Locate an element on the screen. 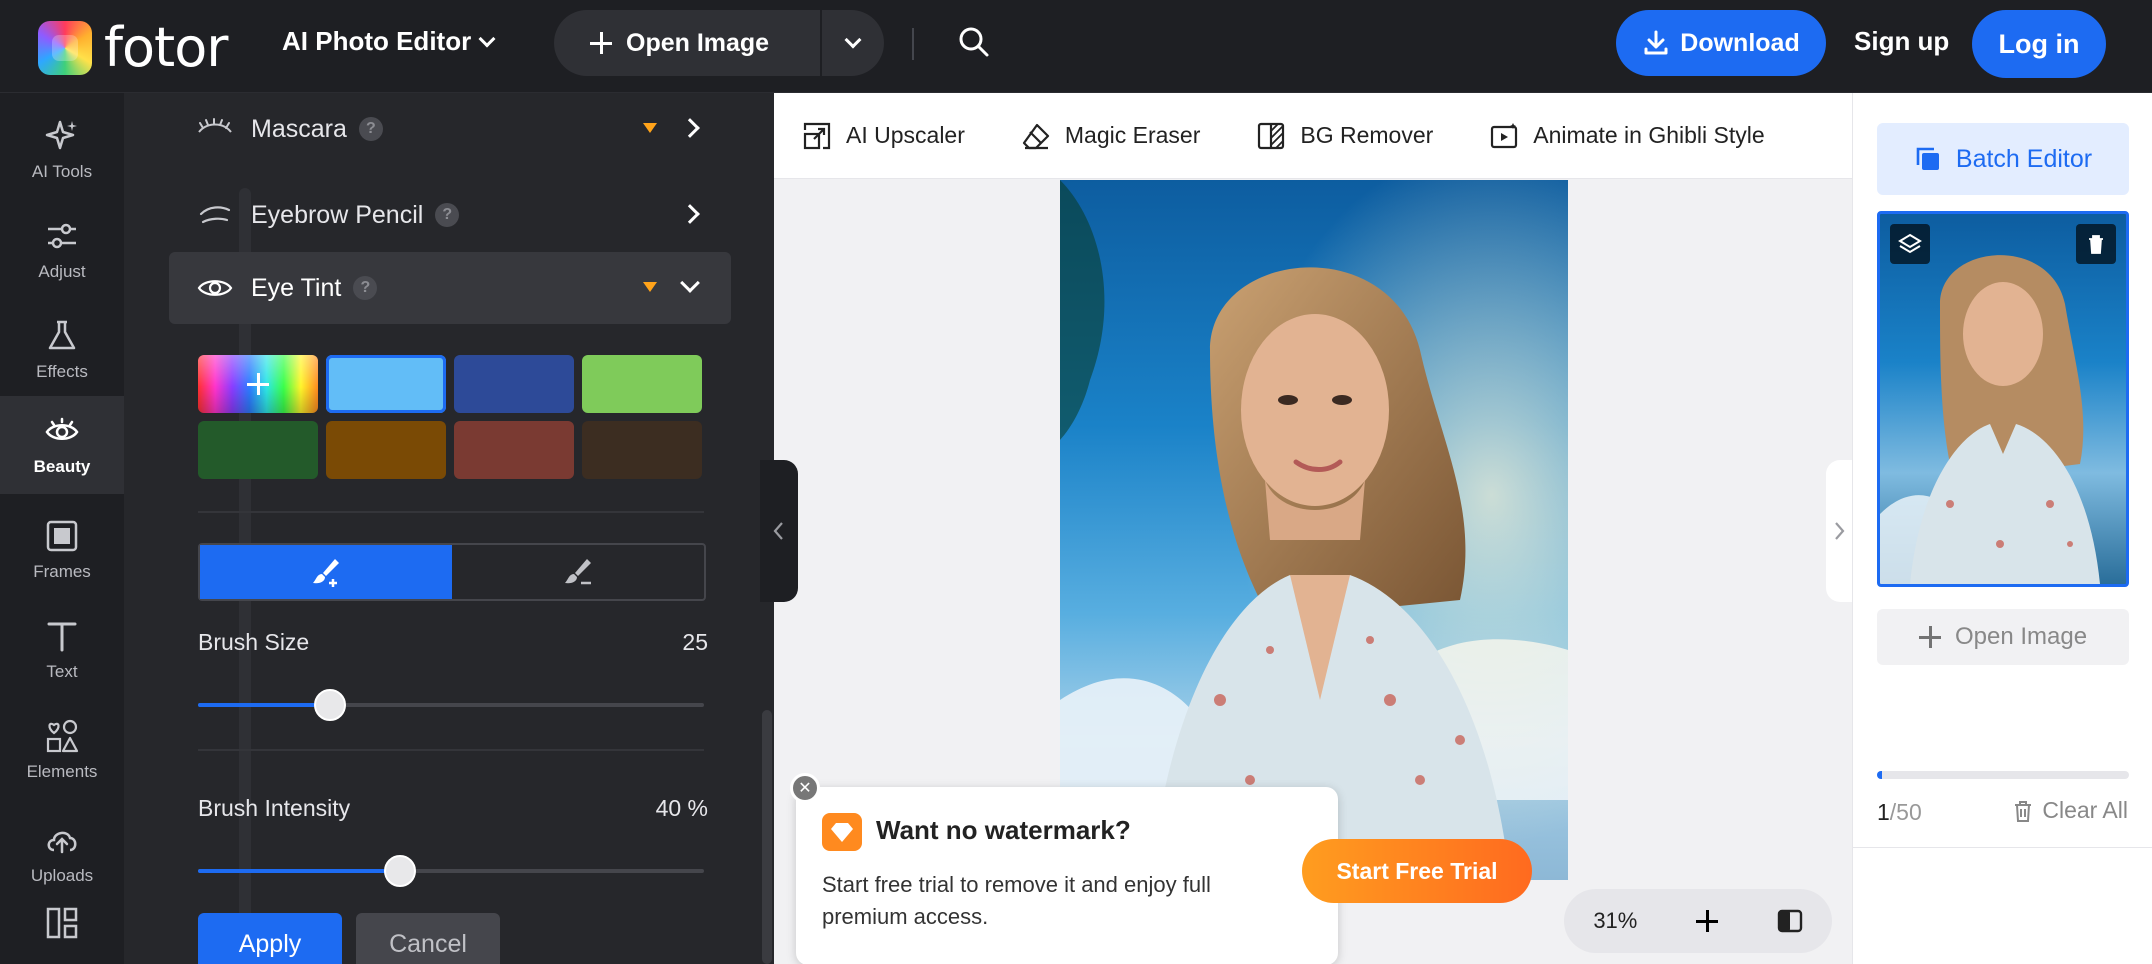 This screenshot has width=2152, height=964. chevron-left-icon is located at coordinates (779, 531).